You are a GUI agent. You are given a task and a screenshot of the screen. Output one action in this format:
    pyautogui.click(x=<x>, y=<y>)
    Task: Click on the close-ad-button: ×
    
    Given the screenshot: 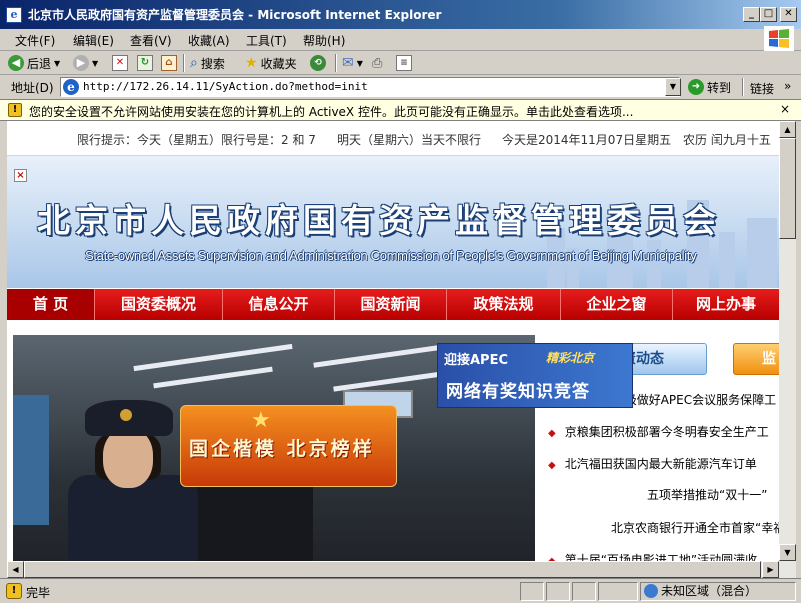 What is the action you would take?
    pyautogui.click(x=20, y=175)
    